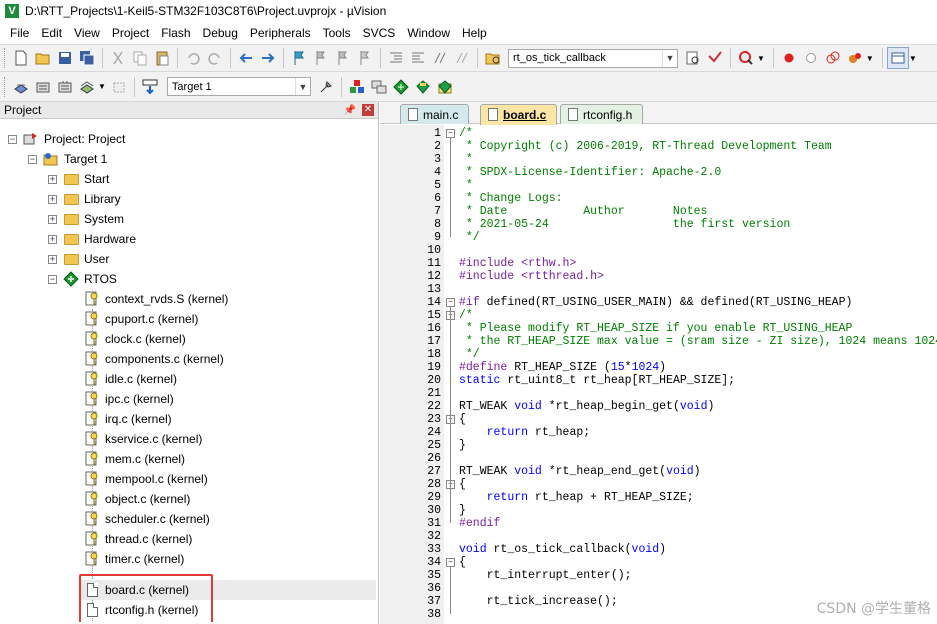  Describe the element at coordinates (154, 299) in the screenshot. I see `tree-file: context_rvds.S (kernel)` at that location.